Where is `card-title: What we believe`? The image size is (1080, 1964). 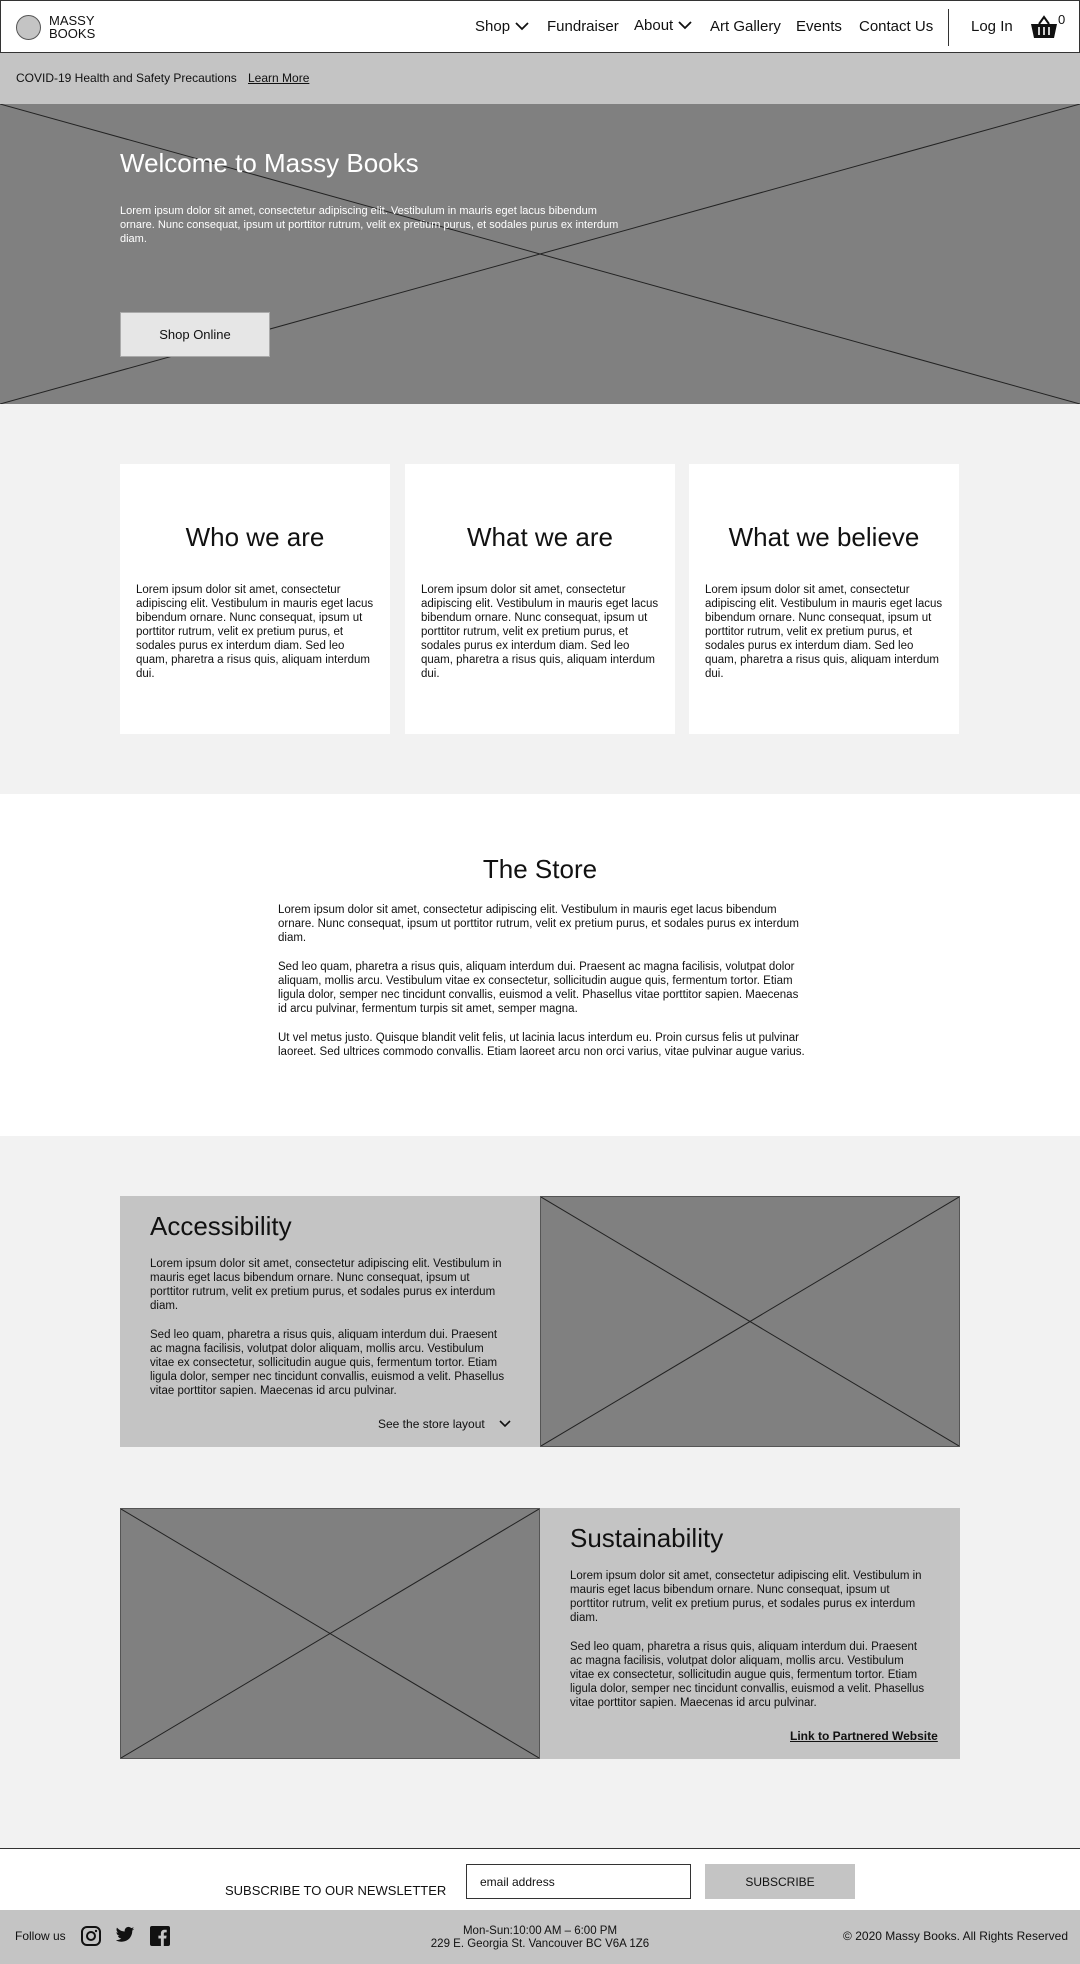
card-title: What we believe is located at coordinates (824, 537).